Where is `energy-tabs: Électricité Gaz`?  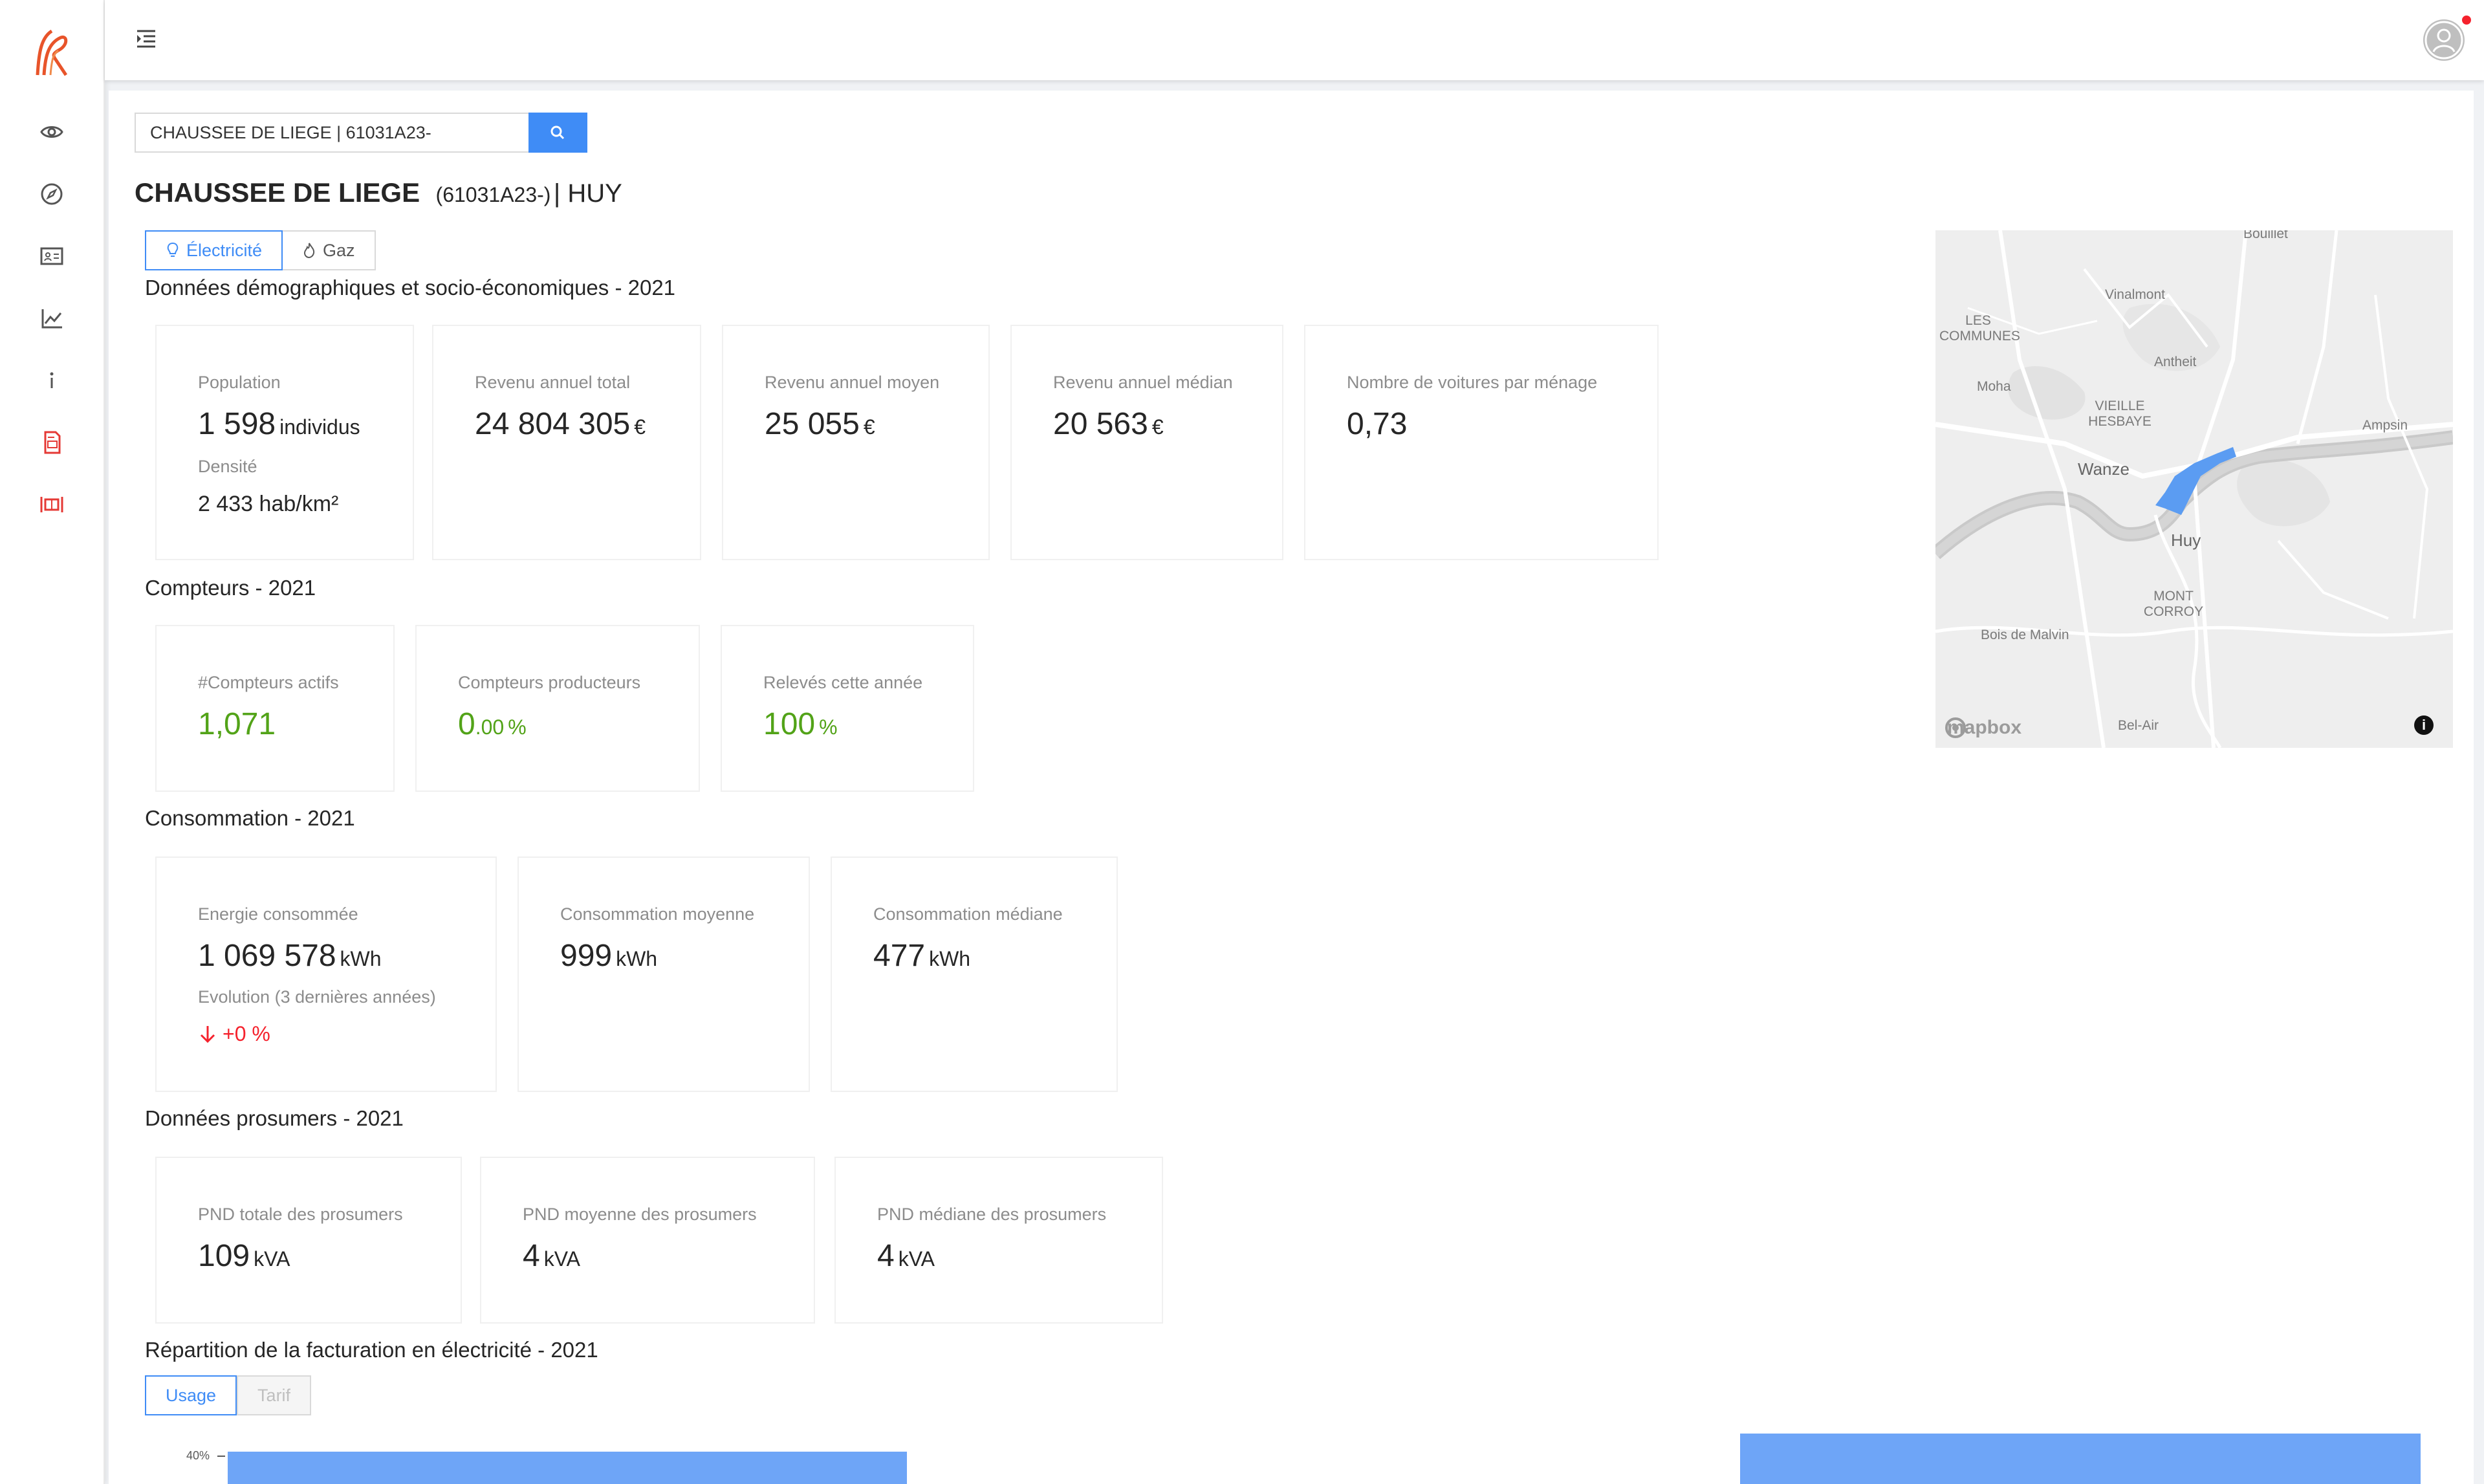
energy-tabs: Électricité Gaz is located at coordinates (260, 250).